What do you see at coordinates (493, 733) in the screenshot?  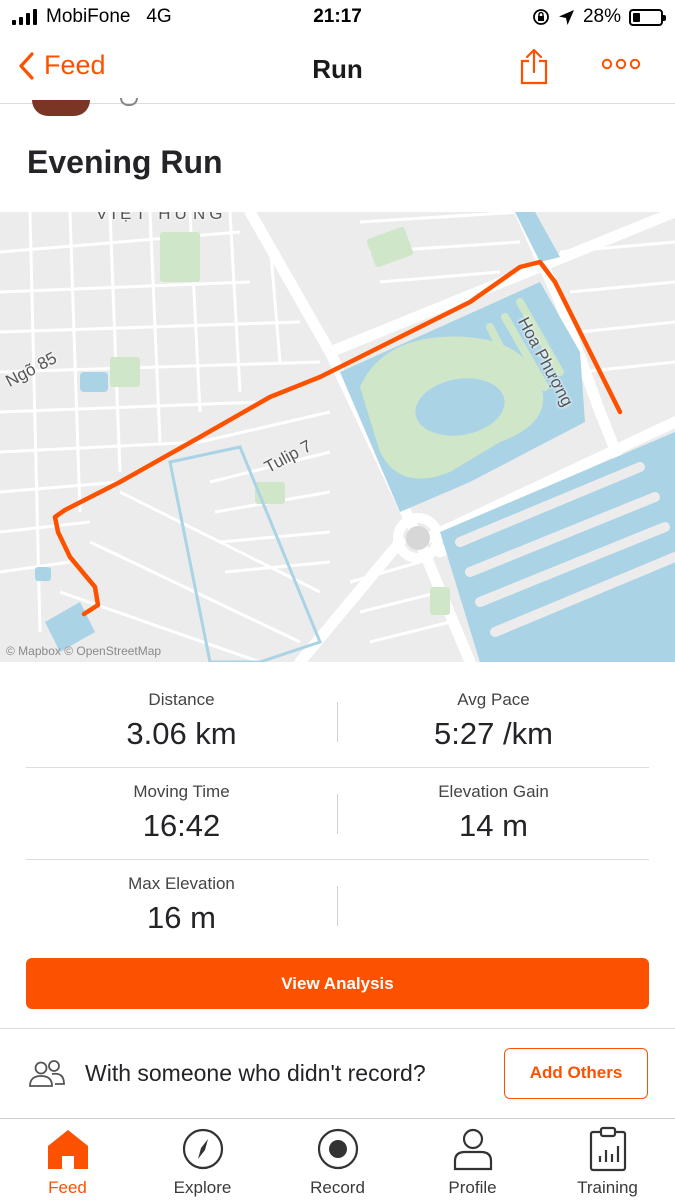 I see `stat-value: 5:27 /km` at bounding box center [493, 733].